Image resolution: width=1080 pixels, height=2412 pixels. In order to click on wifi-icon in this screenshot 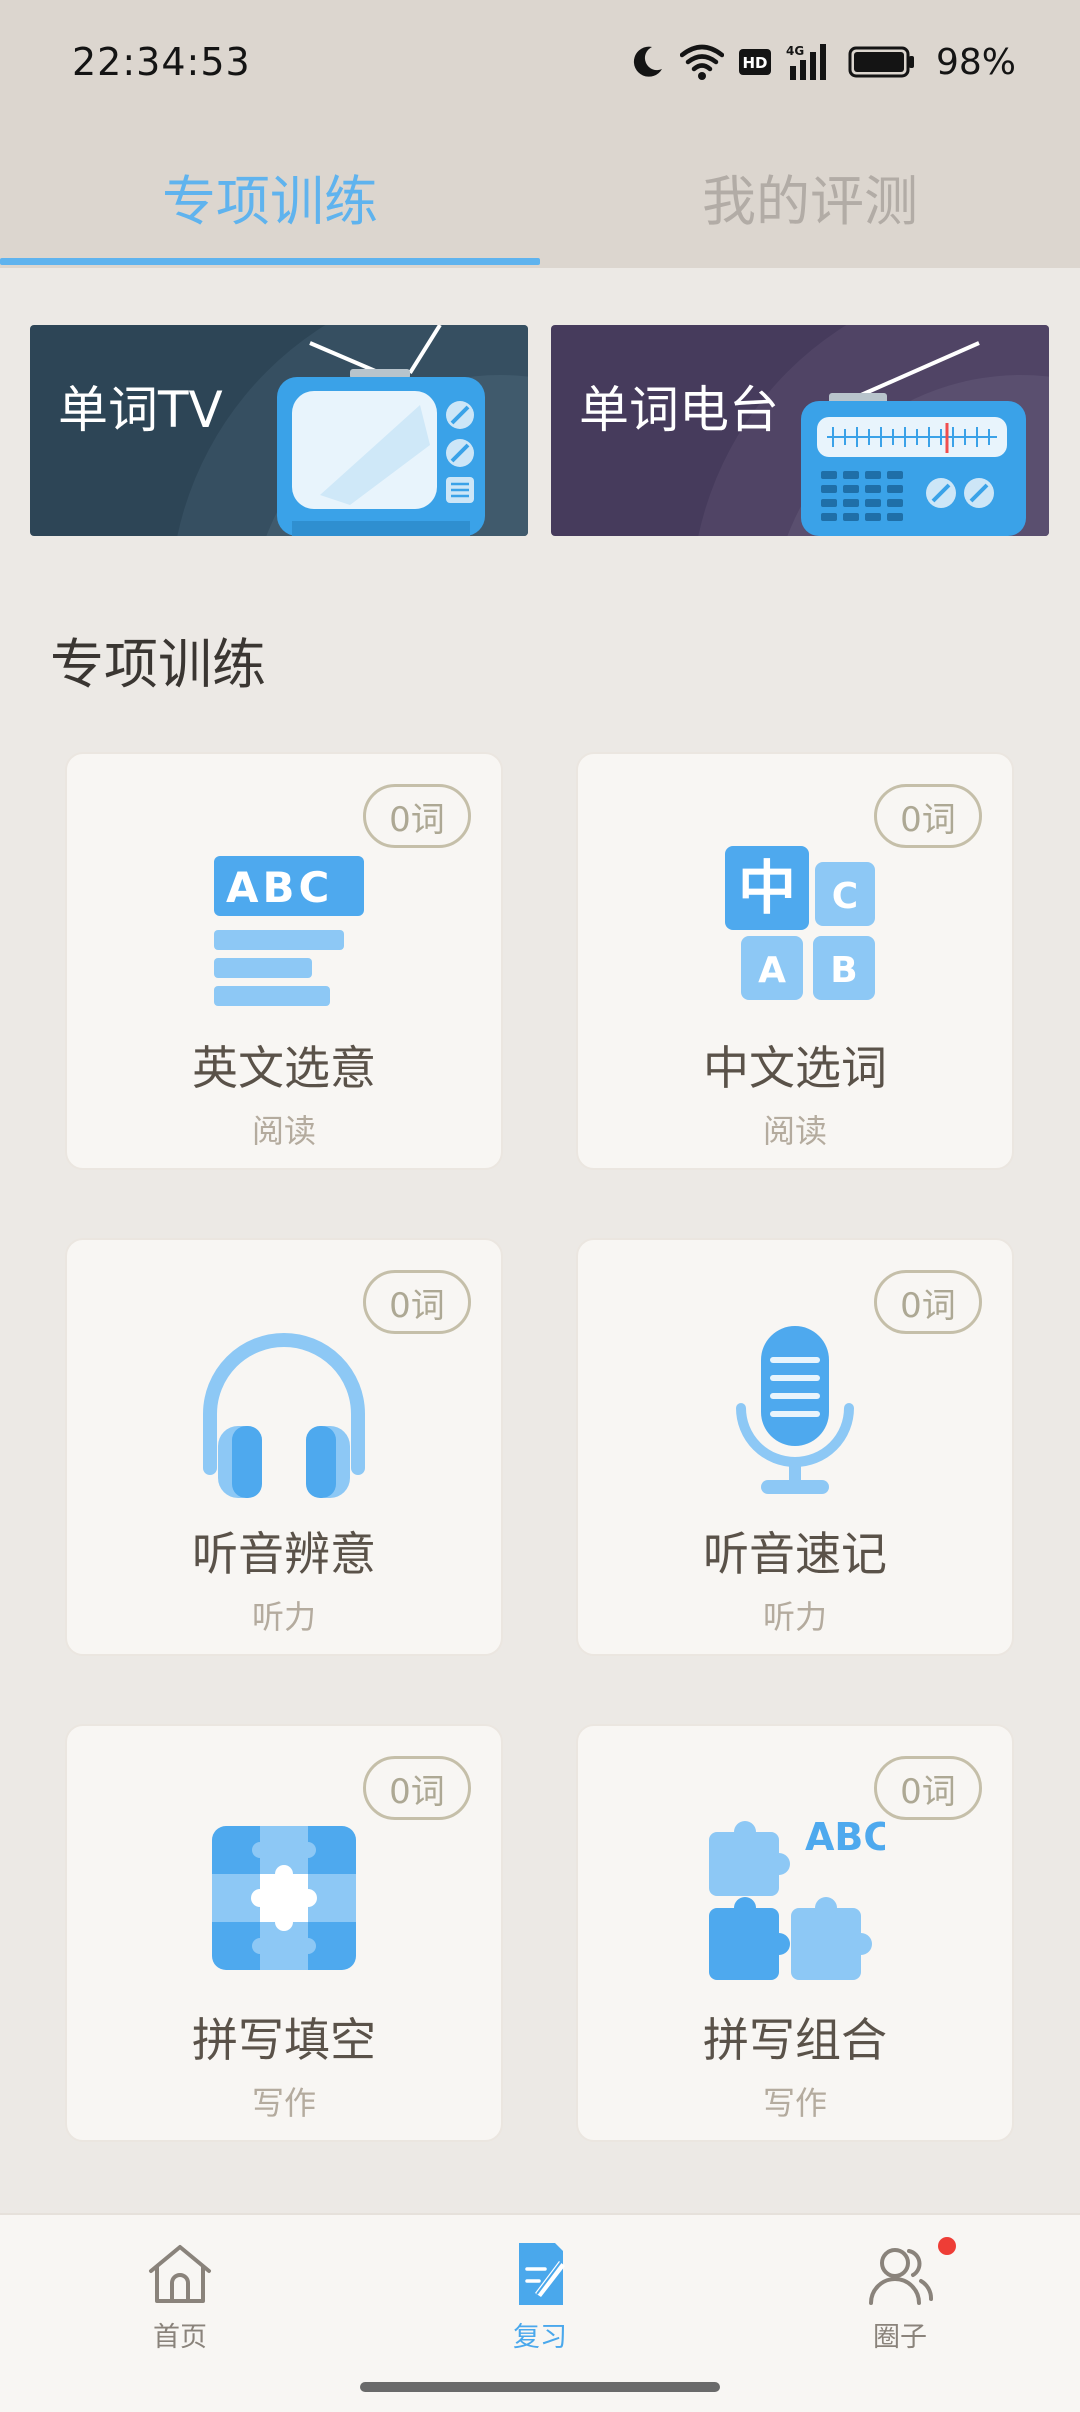, I will do `click(701, 62)`.